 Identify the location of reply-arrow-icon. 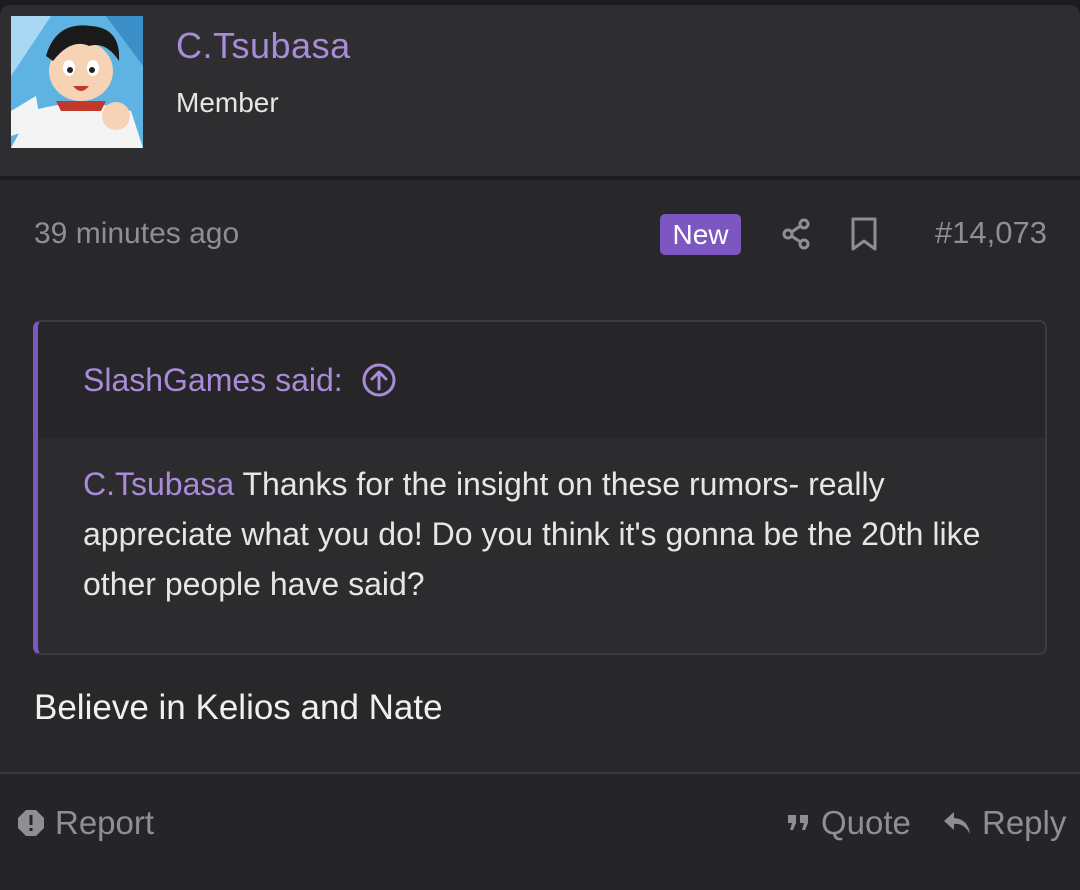
(957, 823).